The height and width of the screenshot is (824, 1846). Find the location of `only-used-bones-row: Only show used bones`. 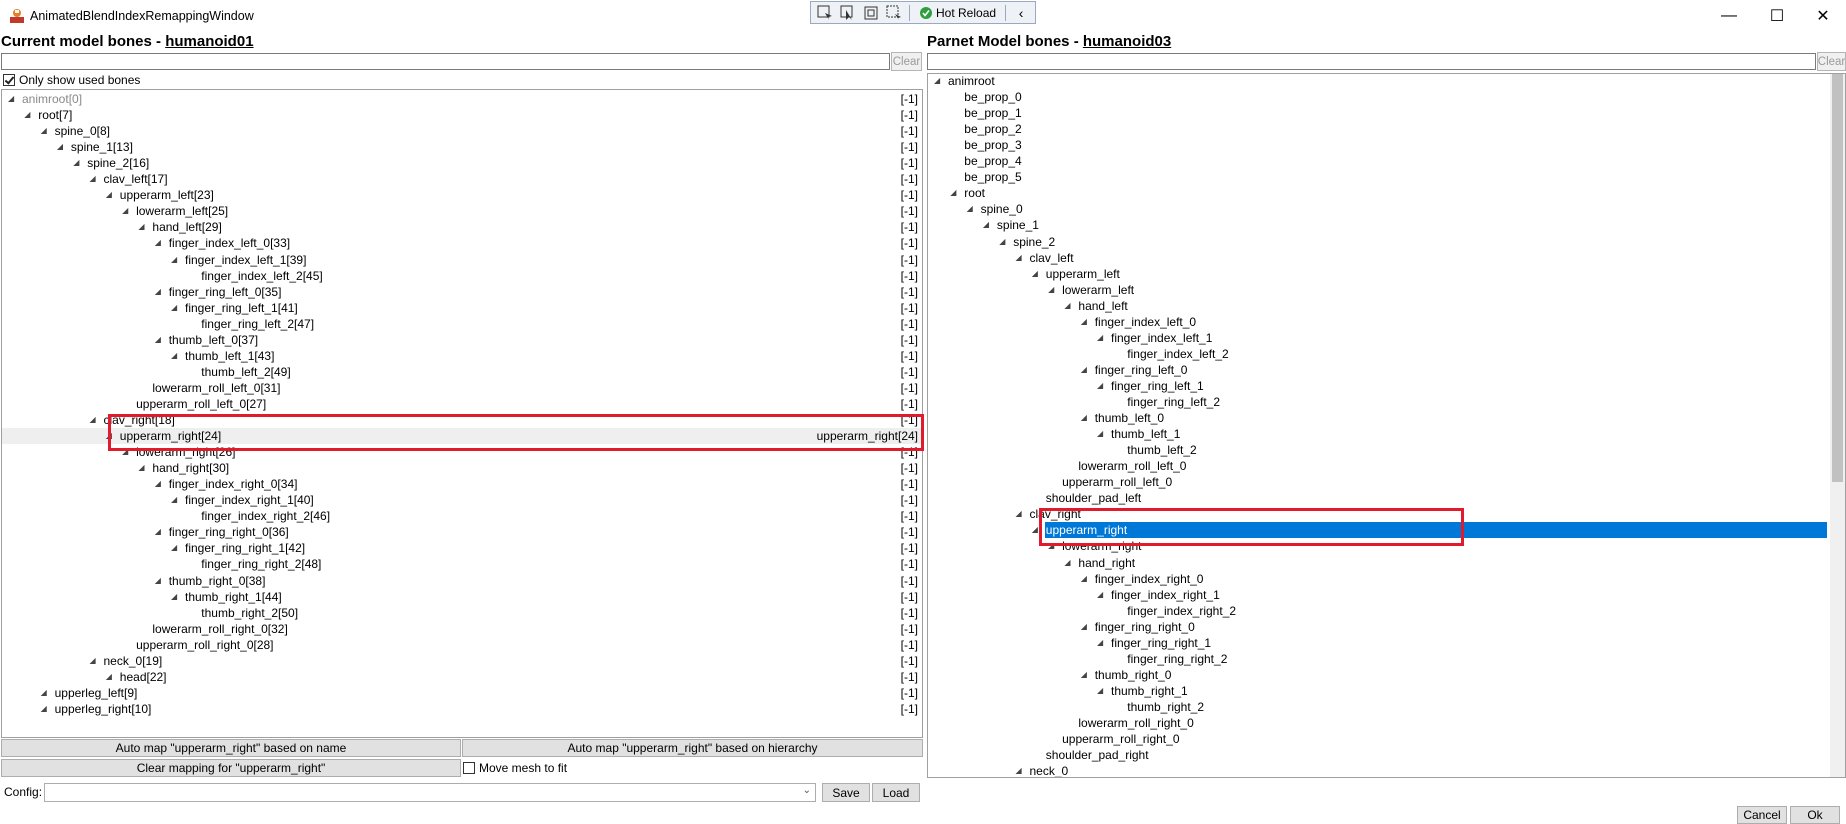

only-used-bones-row: Only show used bones is located at coordinates (71, 80).